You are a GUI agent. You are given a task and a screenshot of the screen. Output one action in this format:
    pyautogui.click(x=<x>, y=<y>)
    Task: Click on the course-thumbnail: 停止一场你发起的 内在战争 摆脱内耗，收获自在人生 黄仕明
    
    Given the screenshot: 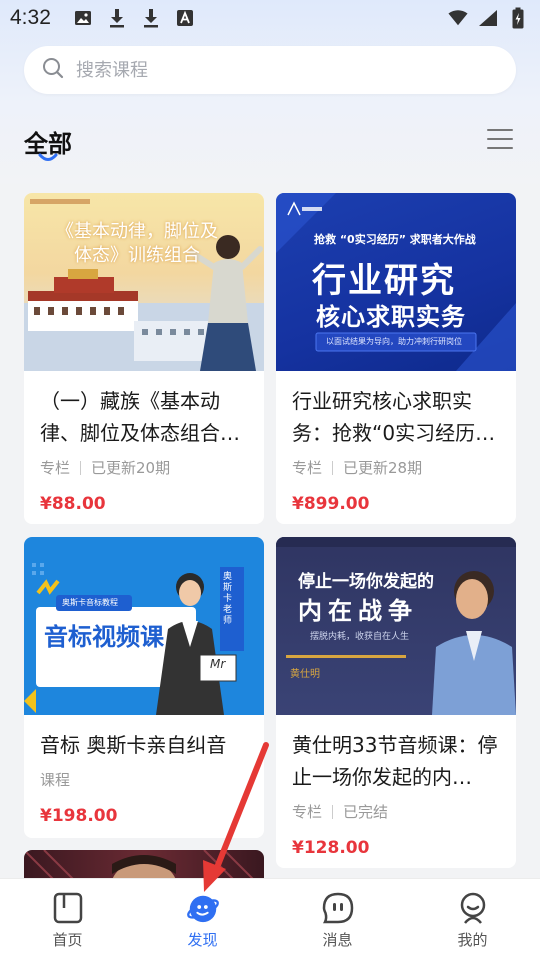 What is the action you would take?
    pyautogui.click(x=396, y=626)
    